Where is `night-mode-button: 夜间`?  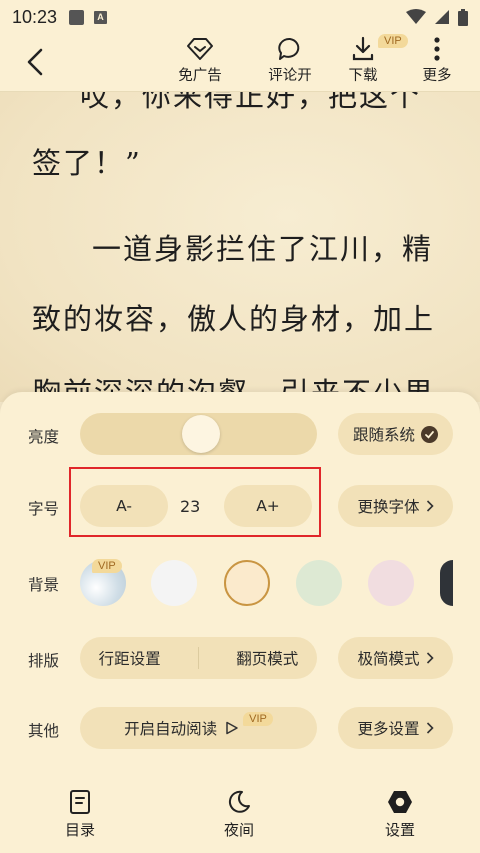 night-mode-button: 夜间 is located at coordinates (239, 814).